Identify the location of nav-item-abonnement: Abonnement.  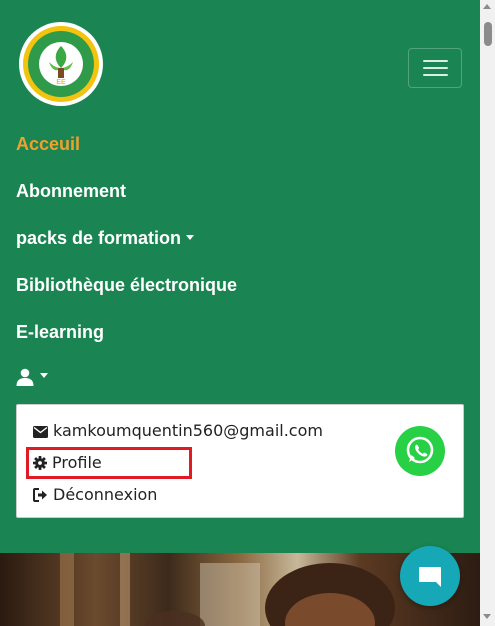
(71, 191).